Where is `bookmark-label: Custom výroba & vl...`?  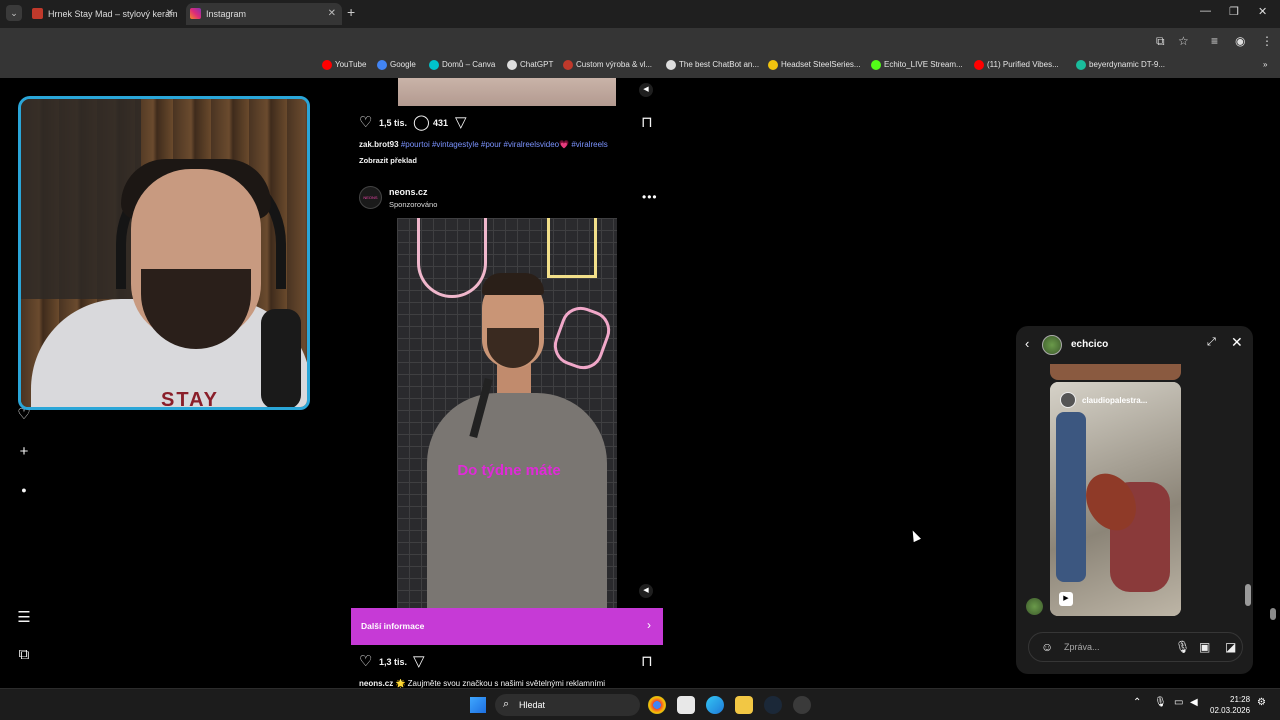 bookmark-label: Custom výroba & vl... is located at coordinates (614, 64).